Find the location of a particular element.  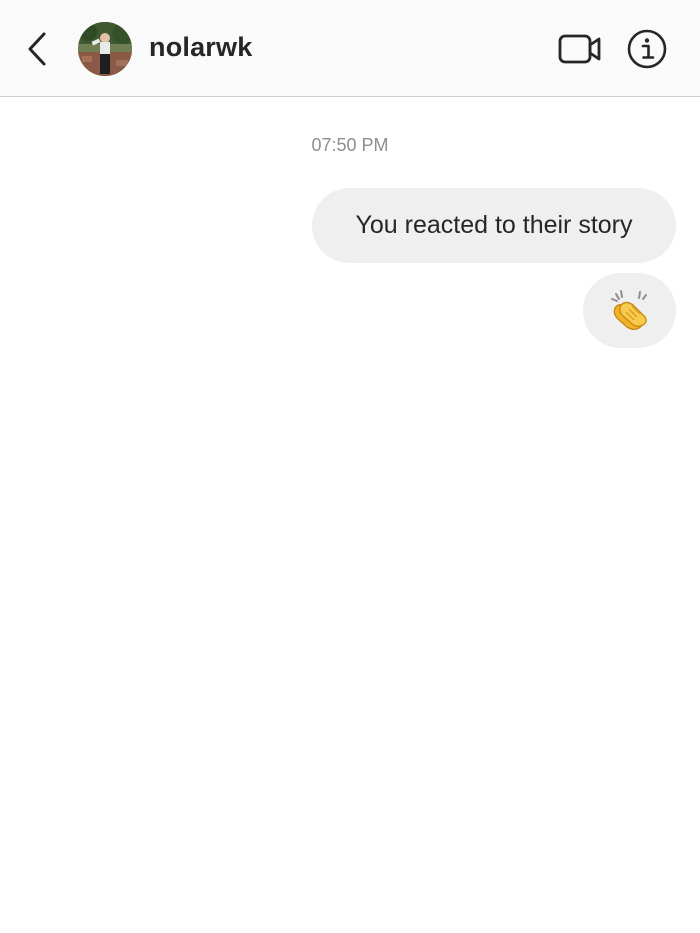

emoji-reaction-message is located at coordinates (629, 310).